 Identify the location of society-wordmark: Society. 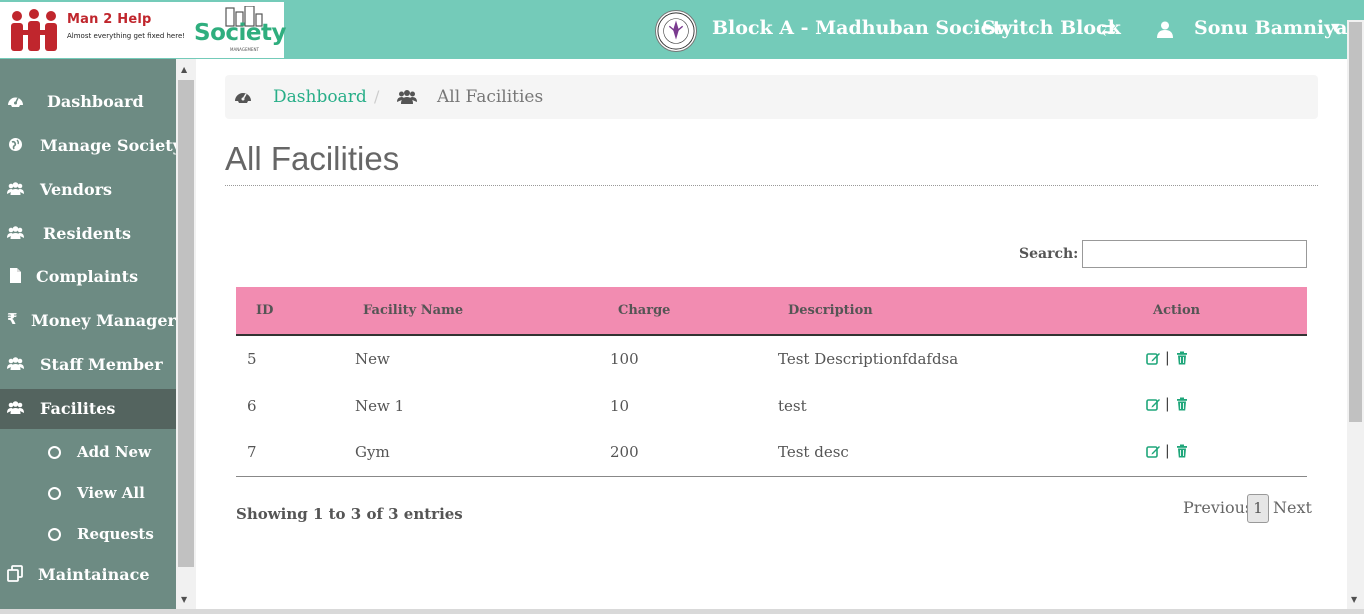
(240, 33).